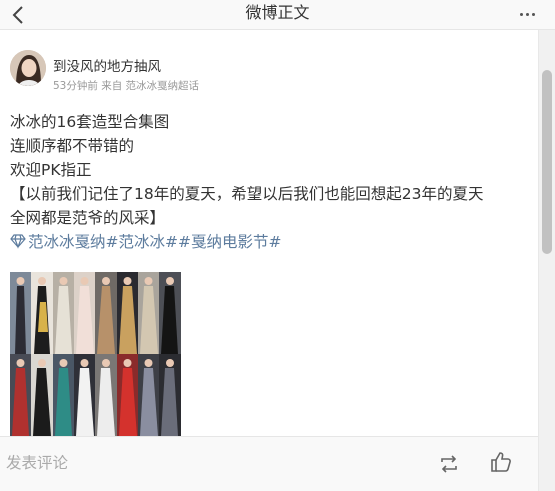 The height and width of the screenshot is (491, 555). I want to click on author-name: 到没风的地方抽风, so click(107, 65).